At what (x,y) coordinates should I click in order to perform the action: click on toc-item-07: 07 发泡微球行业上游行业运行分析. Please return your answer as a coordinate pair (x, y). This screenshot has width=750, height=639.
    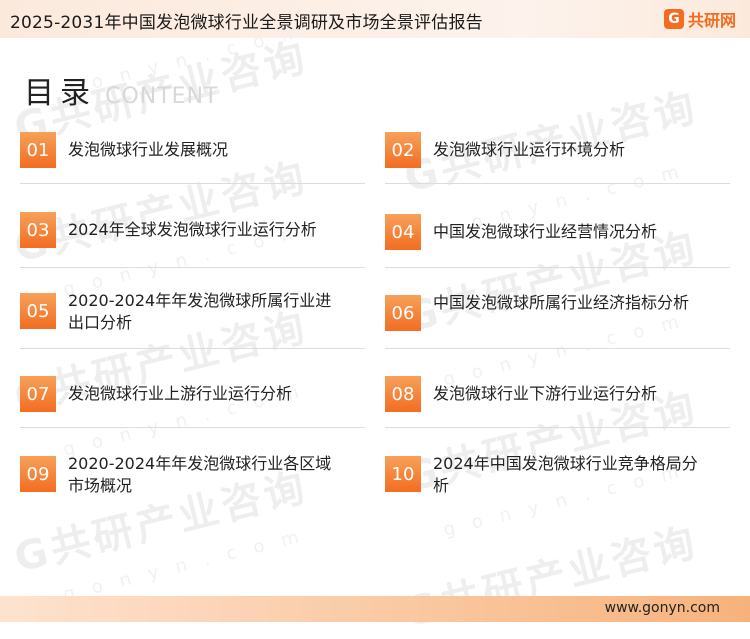
    Looking at the image, I should click on (192, 402).